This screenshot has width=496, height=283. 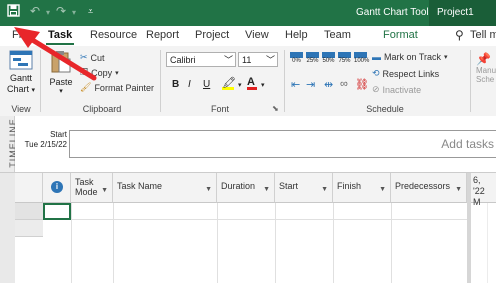 I want to click on tab-help: Help, so click(x=296, y=35).